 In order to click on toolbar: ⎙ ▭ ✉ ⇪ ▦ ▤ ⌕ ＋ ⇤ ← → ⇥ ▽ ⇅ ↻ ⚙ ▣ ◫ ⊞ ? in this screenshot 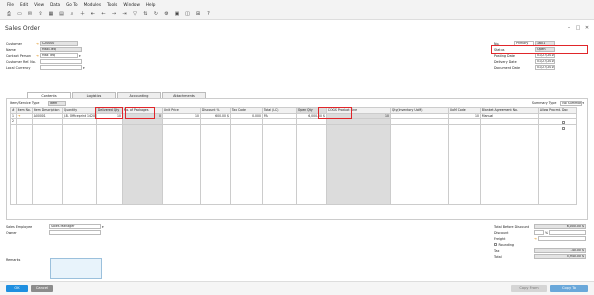, I will do `click(297, 14)`.